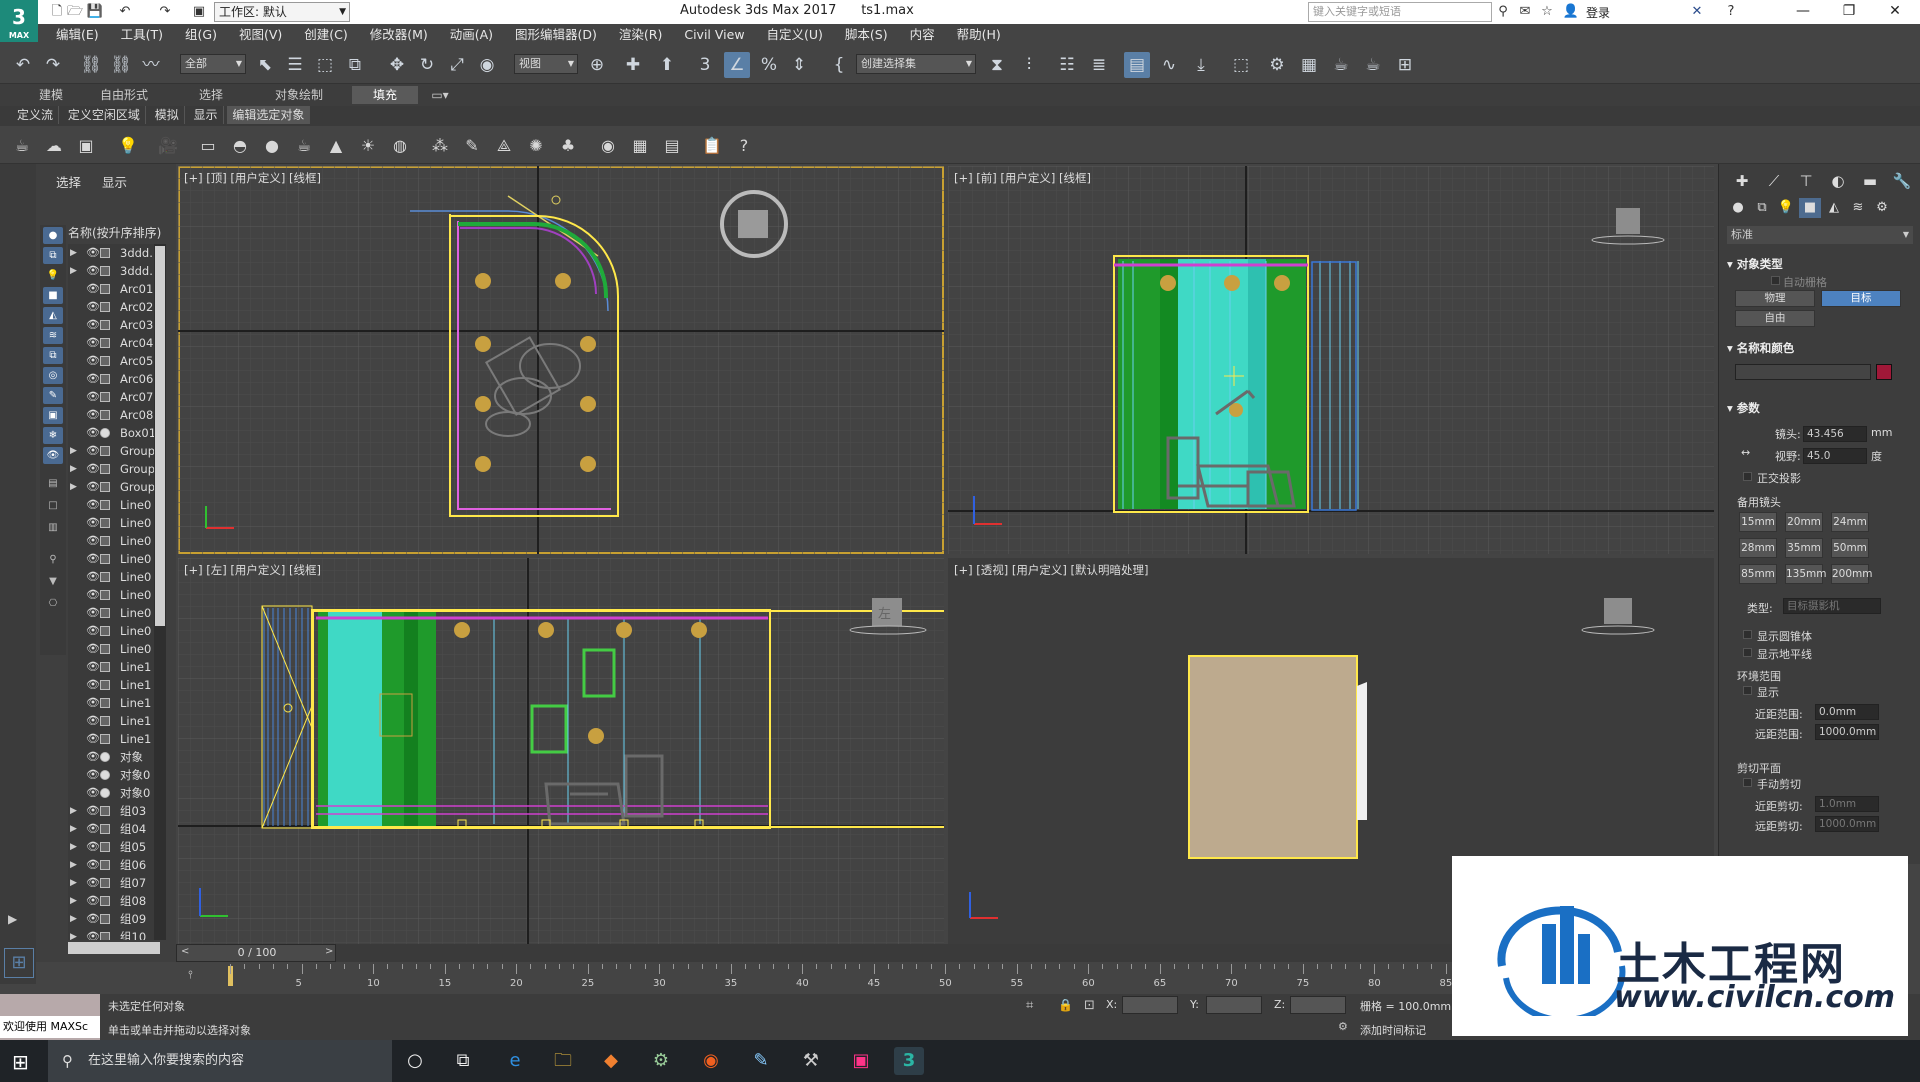  What do you see at coordinates (1400, 12) in the screenshot?
I see `search-input: 键入关键字或短语` at bounding box center [1400, 12].